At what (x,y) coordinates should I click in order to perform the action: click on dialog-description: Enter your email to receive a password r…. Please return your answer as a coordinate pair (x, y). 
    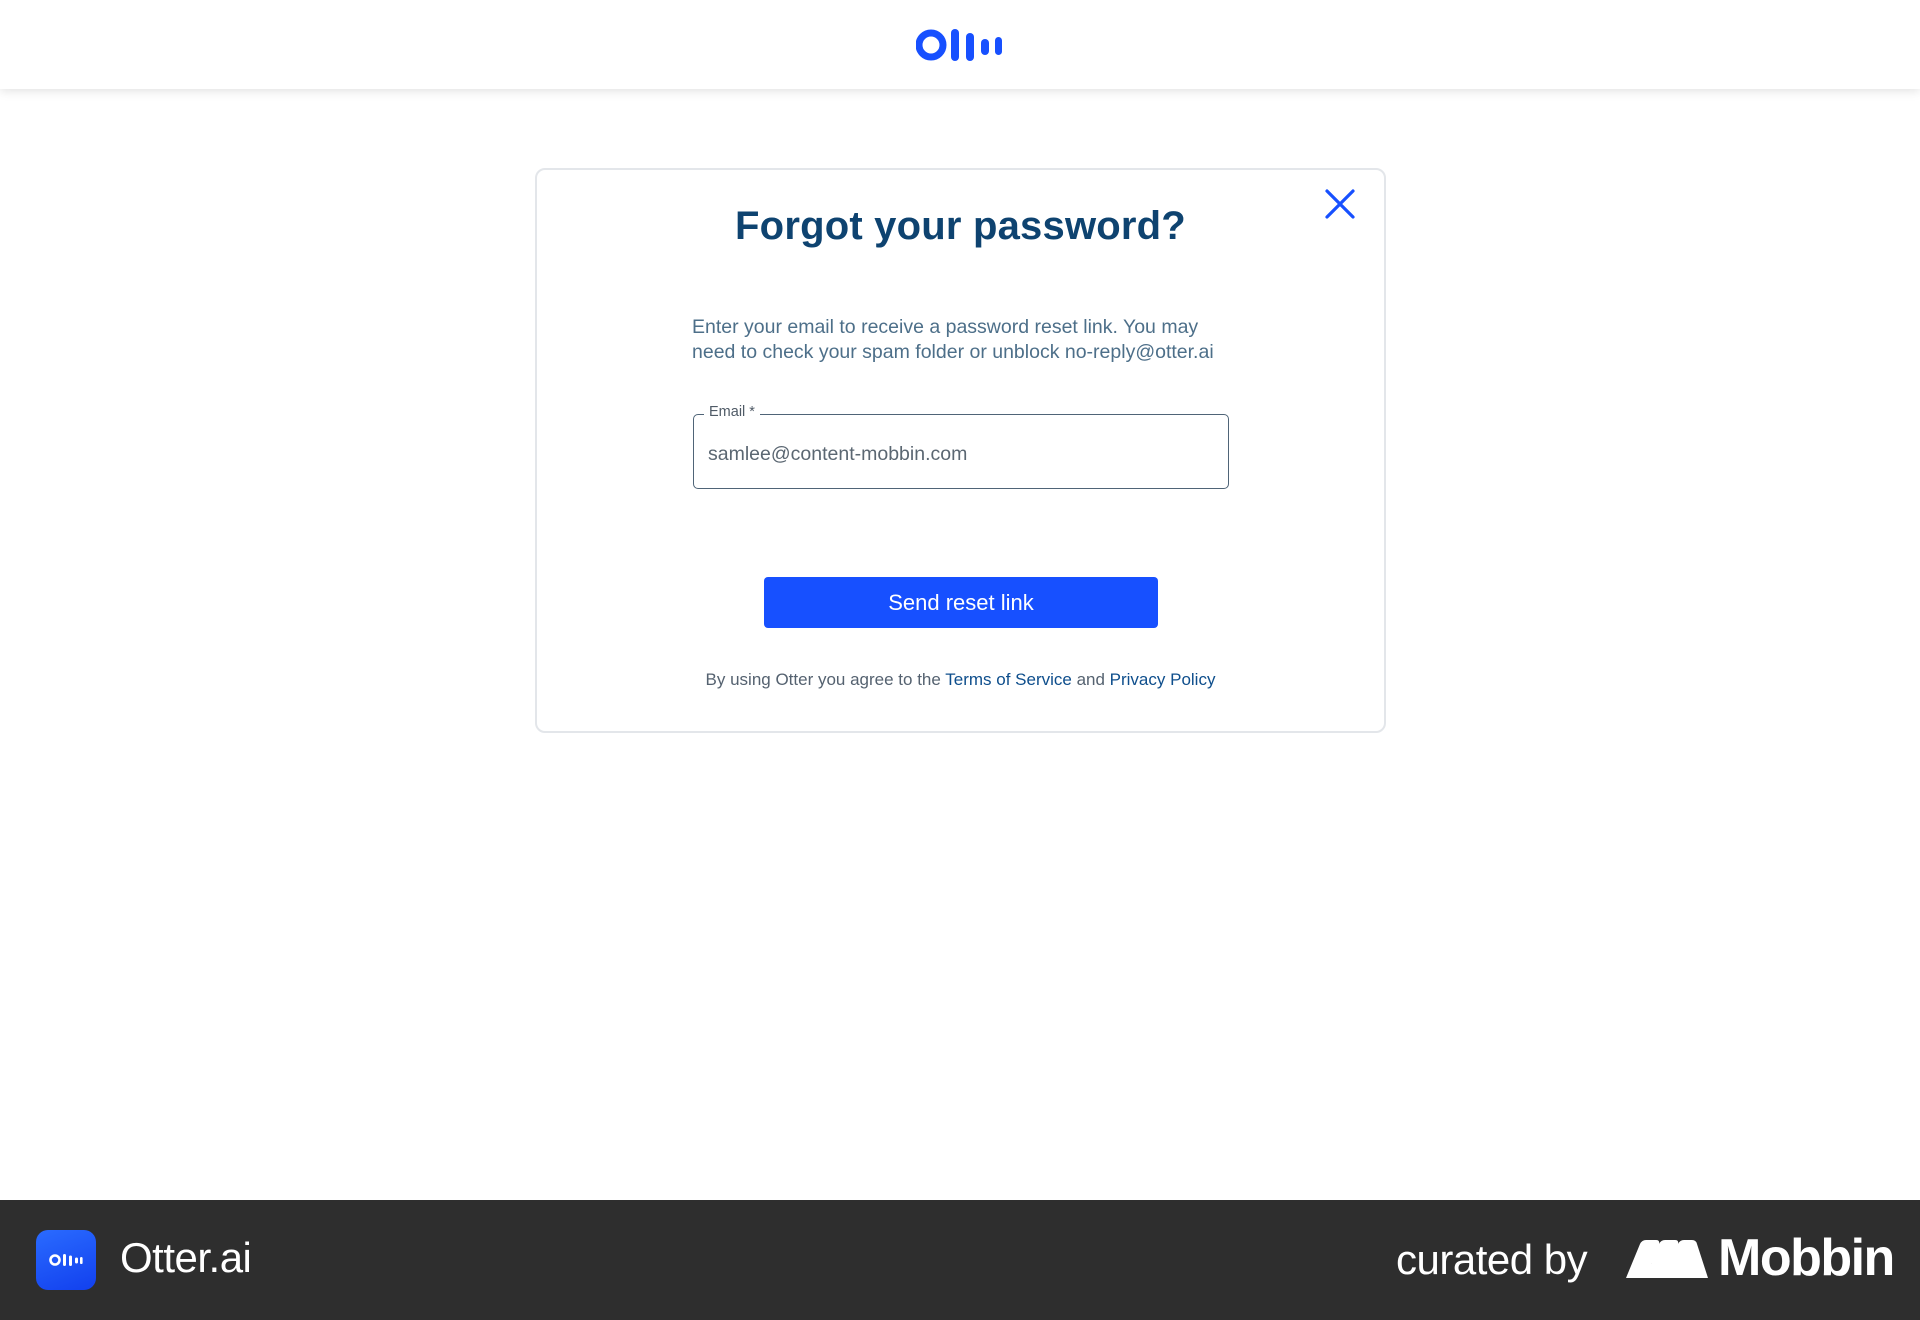
    Looking at the image, I should click on (953, 339).